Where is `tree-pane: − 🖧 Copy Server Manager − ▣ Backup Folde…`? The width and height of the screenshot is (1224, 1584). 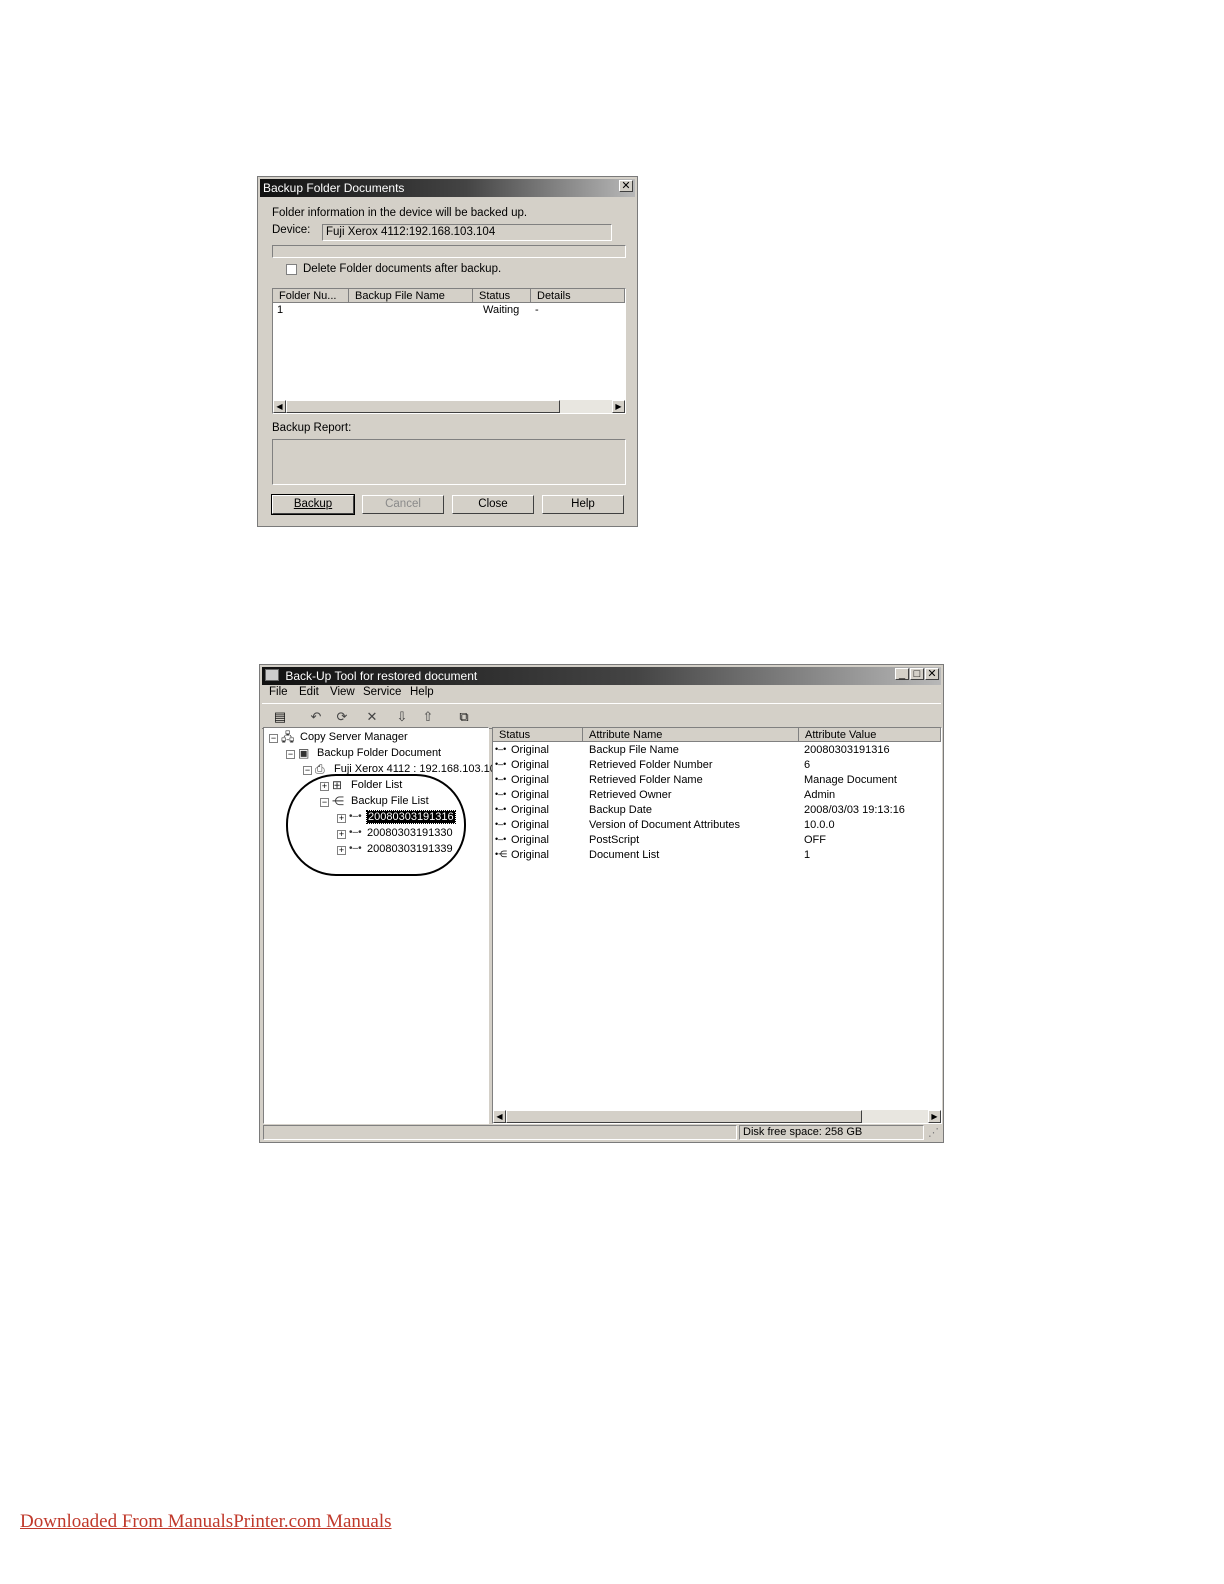 tree-pane: − 🖧 Copy Server Manager − ▣ Backup Folde… is located at coordinates (382, 925).